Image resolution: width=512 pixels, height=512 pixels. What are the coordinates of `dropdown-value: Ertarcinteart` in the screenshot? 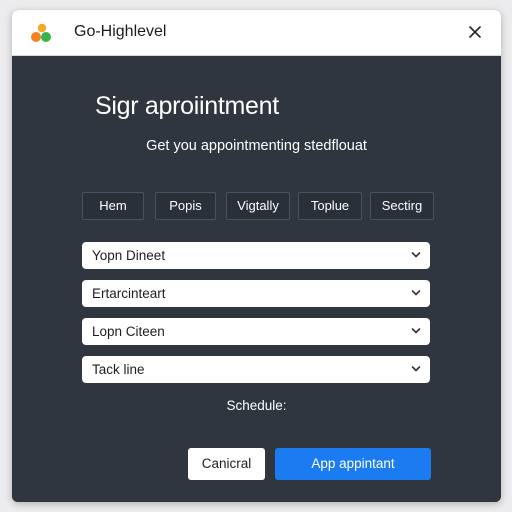 It's located at (129, 293).